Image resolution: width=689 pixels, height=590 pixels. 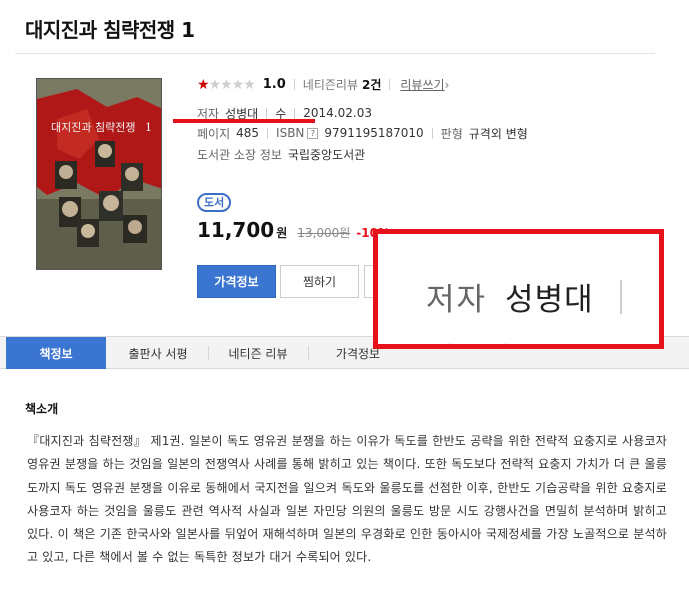 What do you see at coordinates (447, 84) in the screenshot?
I see `chevron-right-icon: ›` at bounding box center [447, 84].